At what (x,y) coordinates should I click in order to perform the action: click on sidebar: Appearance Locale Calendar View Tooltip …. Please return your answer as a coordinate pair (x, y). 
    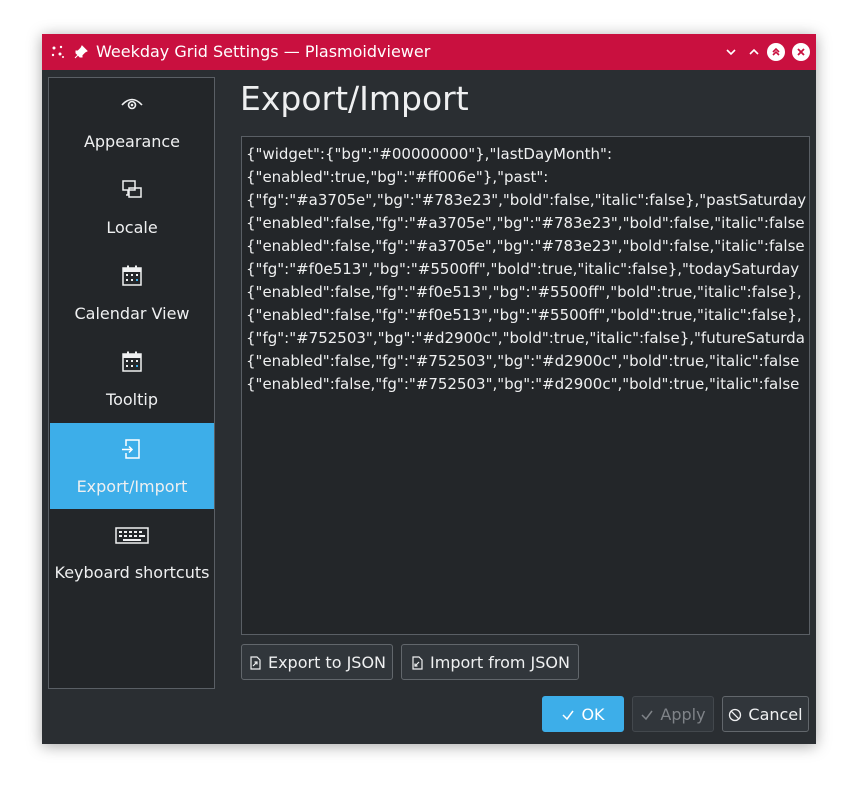
    Looking at the image, I should click on (131, 383).